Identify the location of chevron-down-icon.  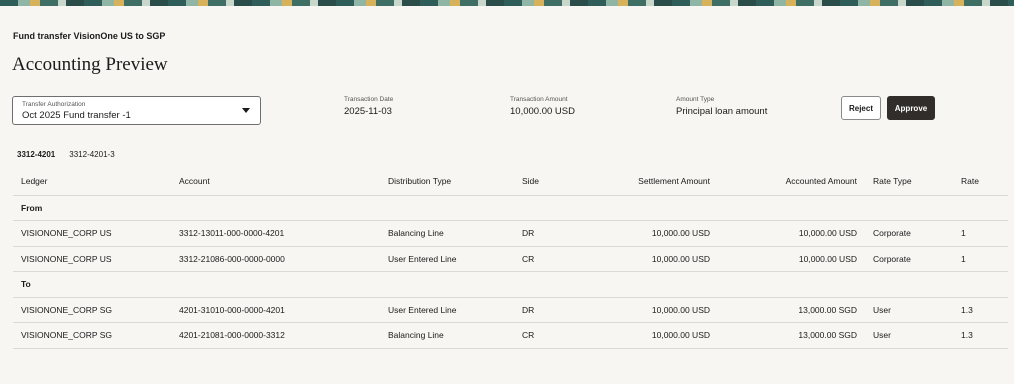
(246, 110).